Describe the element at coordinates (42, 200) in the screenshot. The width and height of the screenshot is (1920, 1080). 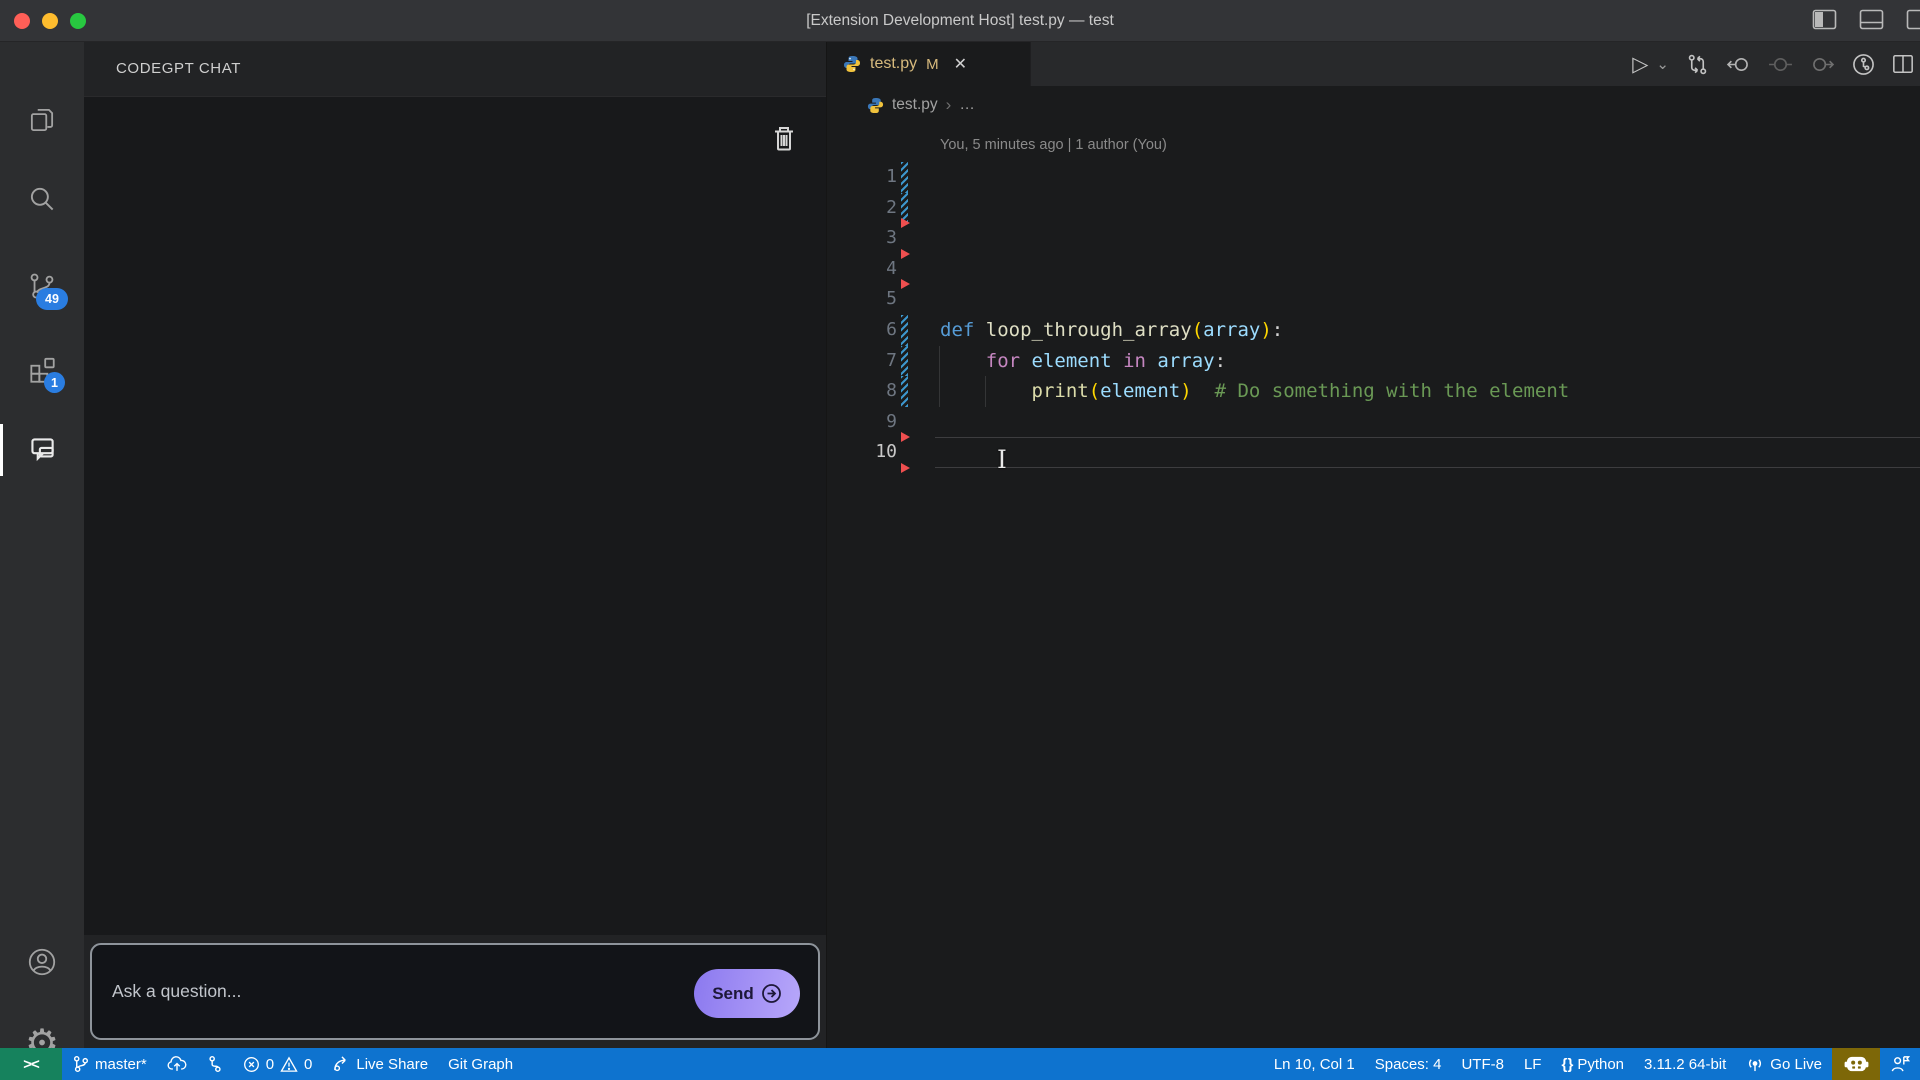
I see `search-icon` at that location.